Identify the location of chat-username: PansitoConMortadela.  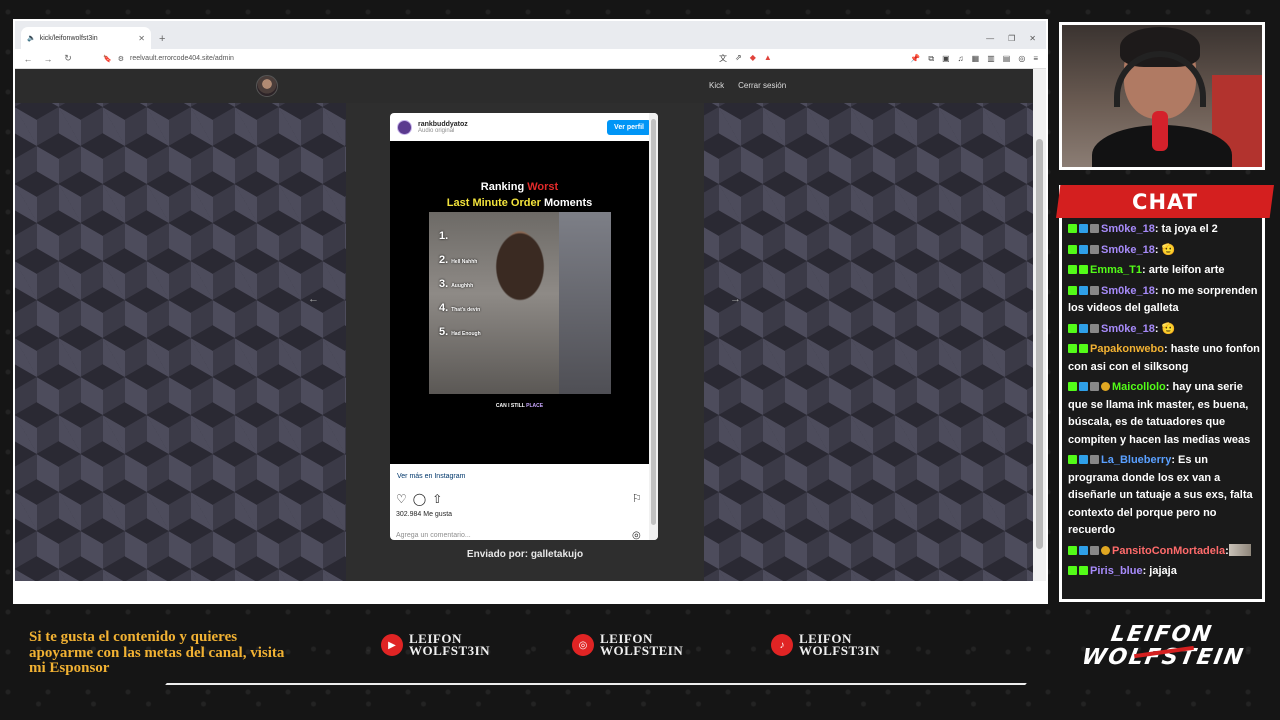
(1168, 551).